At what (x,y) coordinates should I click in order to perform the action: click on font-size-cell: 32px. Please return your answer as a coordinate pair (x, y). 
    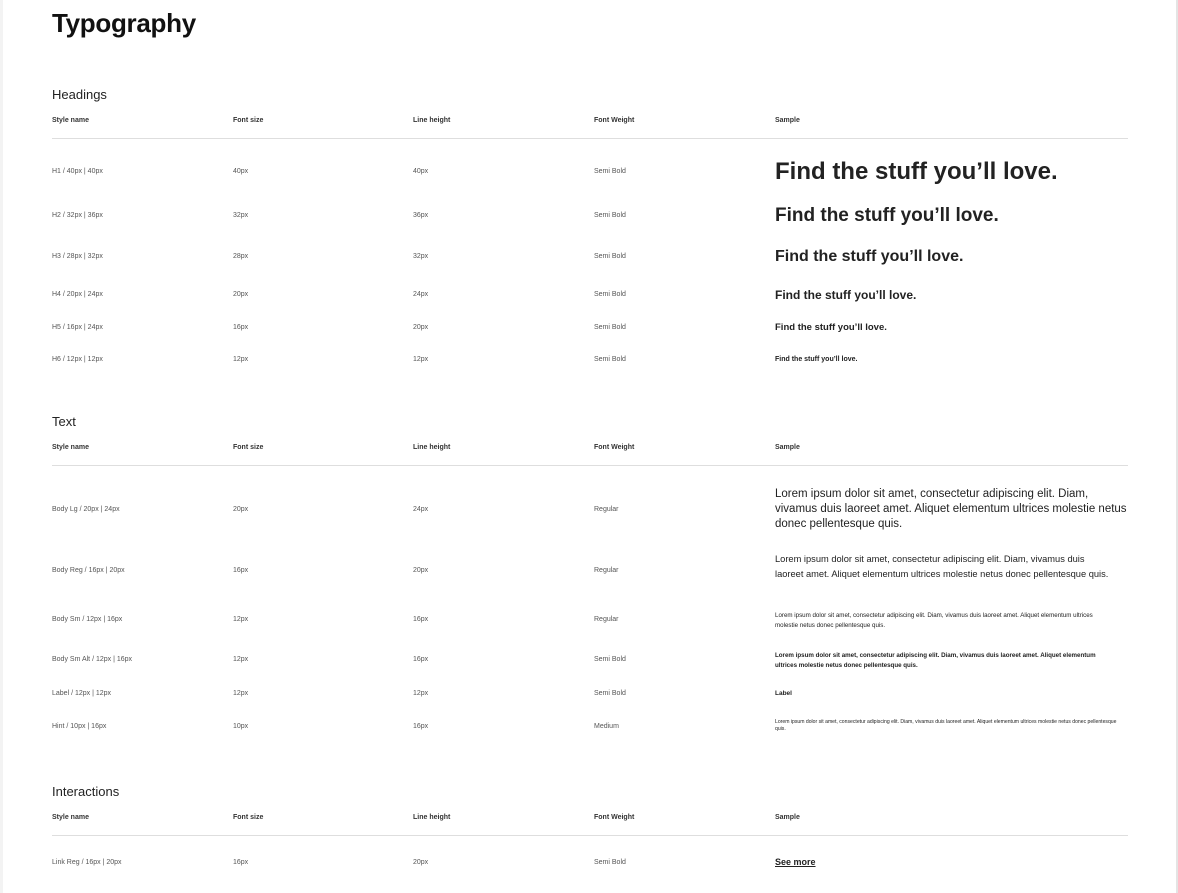
    Looking at the image, I should click on (241, 215).